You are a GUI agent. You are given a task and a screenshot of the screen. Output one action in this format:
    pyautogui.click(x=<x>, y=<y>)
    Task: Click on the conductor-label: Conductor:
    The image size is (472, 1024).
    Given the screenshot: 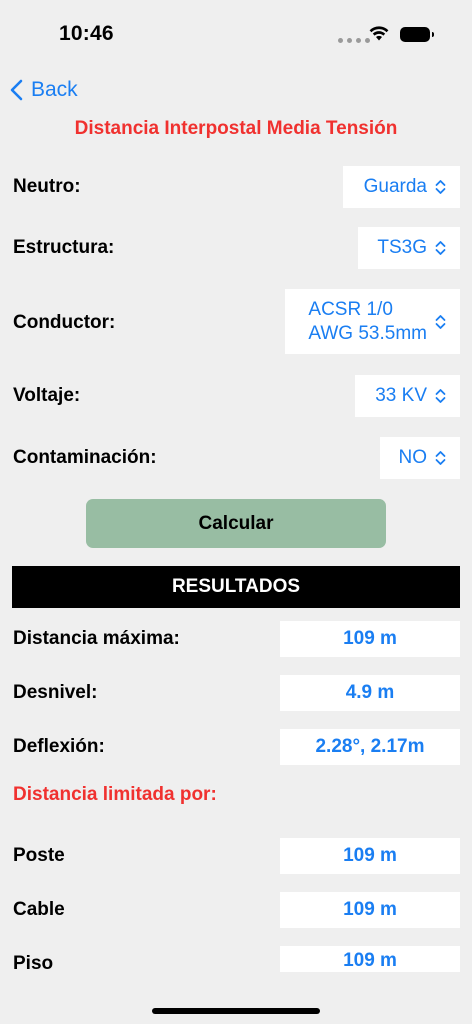 What is the action you would take?
    pyautogui.click(x=64, y=322)
    